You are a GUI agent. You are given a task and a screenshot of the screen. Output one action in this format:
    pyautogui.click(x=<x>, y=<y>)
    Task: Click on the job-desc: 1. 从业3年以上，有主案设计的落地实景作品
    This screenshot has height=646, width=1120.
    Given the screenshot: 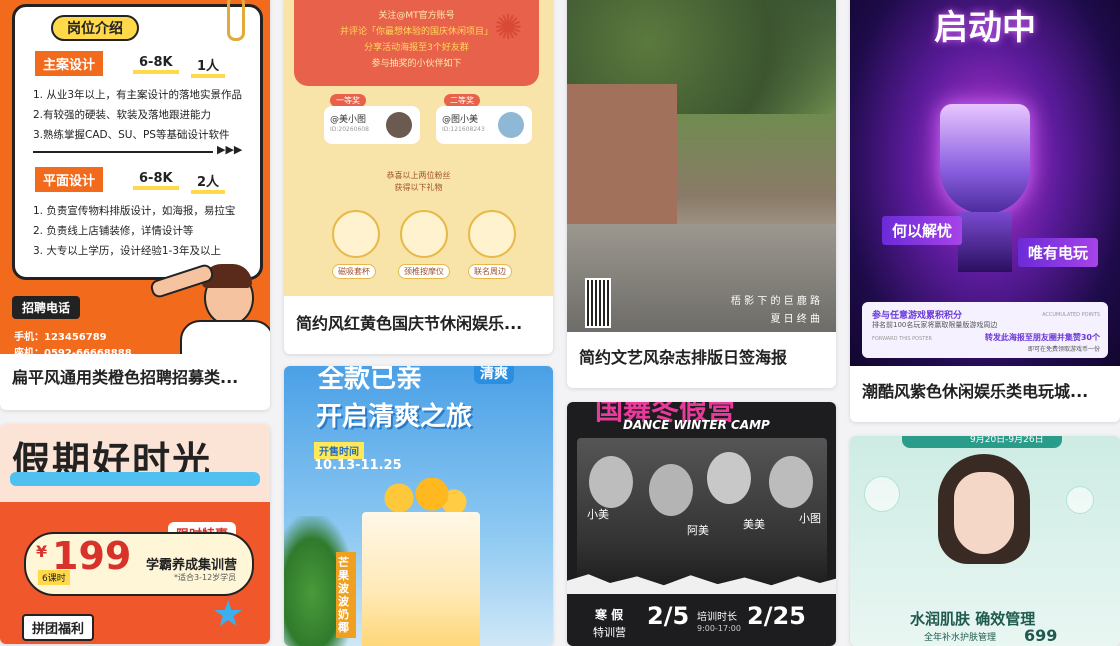 What is the action you would take?
    pyautogui.click(x=138, y=95)
    